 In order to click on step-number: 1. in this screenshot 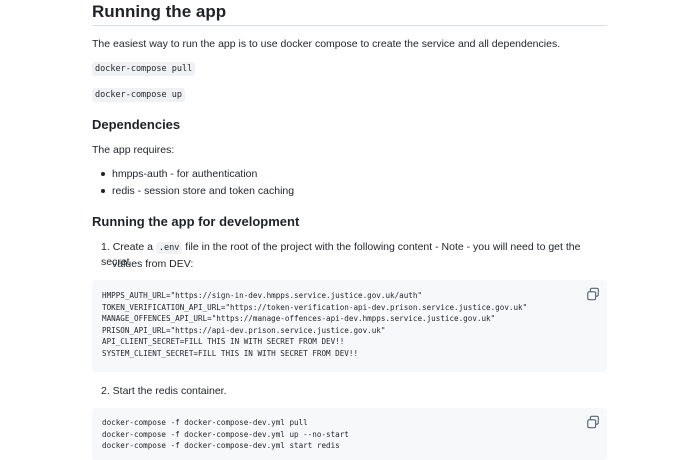, I will do `click(105, 247)`.